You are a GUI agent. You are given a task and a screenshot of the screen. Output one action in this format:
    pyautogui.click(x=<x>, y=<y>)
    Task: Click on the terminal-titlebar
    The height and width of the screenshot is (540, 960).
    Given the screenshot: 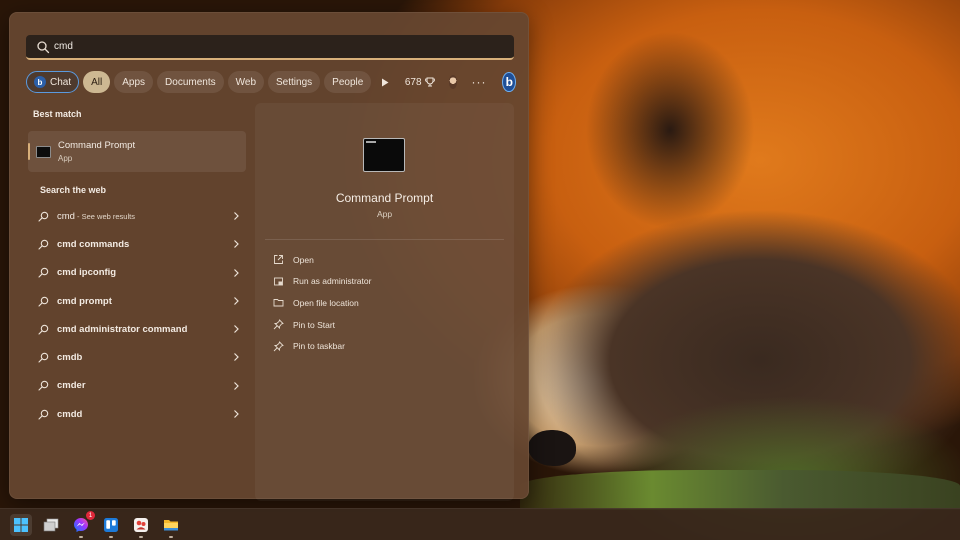 What is the action you would take?
    pyautogui.click(x=371, y=142)
    